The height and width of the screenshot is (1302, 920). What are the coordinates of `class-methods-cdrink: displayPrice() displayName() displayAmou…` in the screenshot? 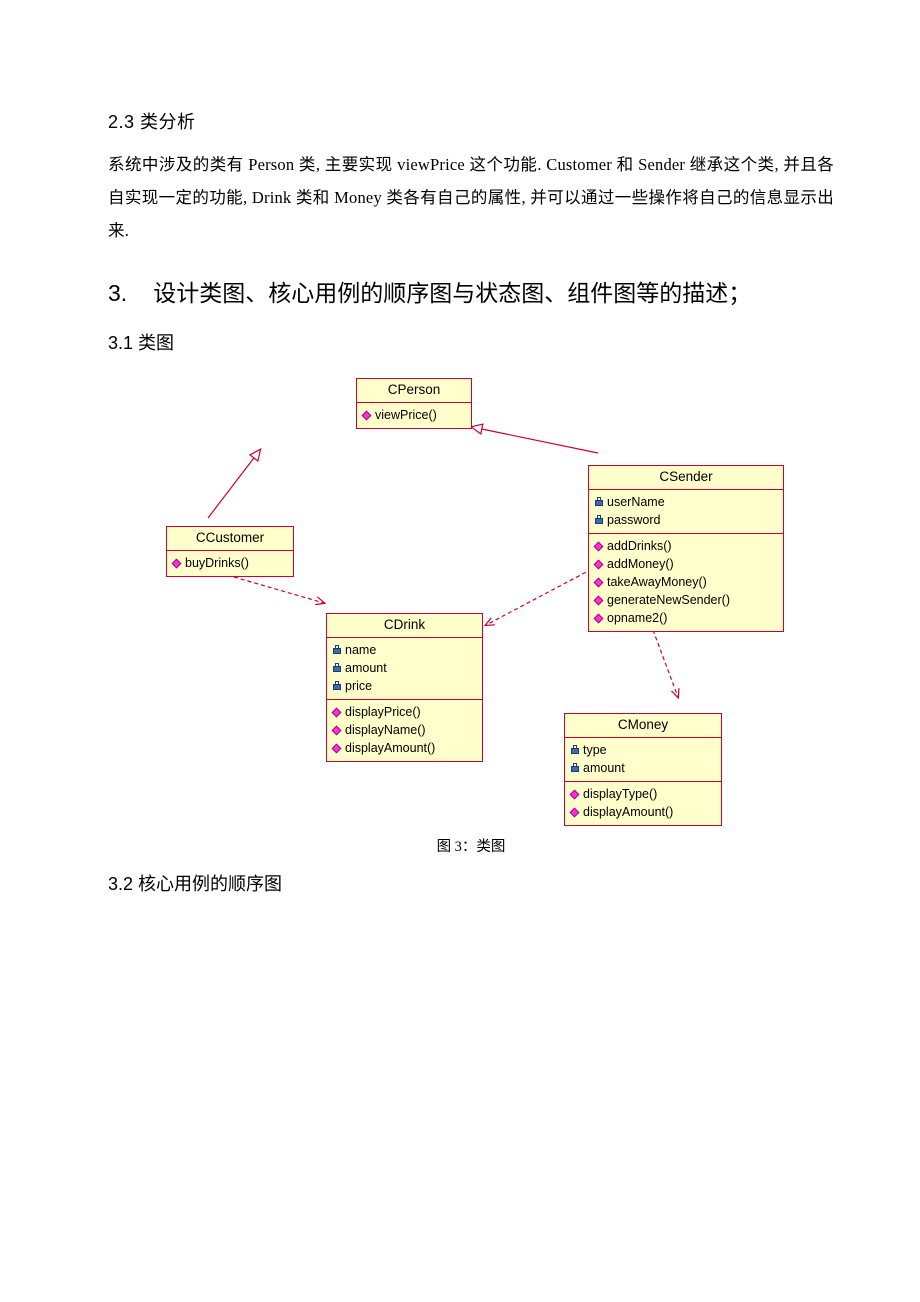 It's located at (404, 730).